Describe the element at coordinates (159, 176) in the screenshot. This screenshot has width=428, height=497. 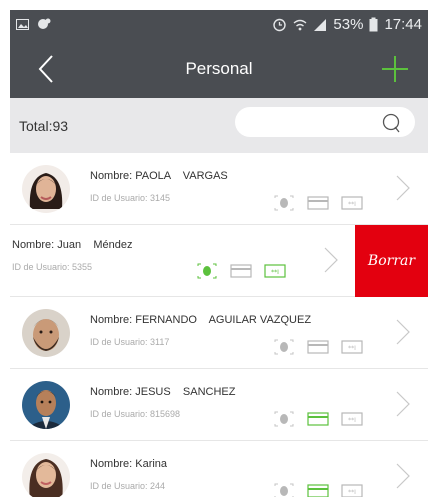
I see `user-name: Nombre: PAOLA VARGAS` at that location.